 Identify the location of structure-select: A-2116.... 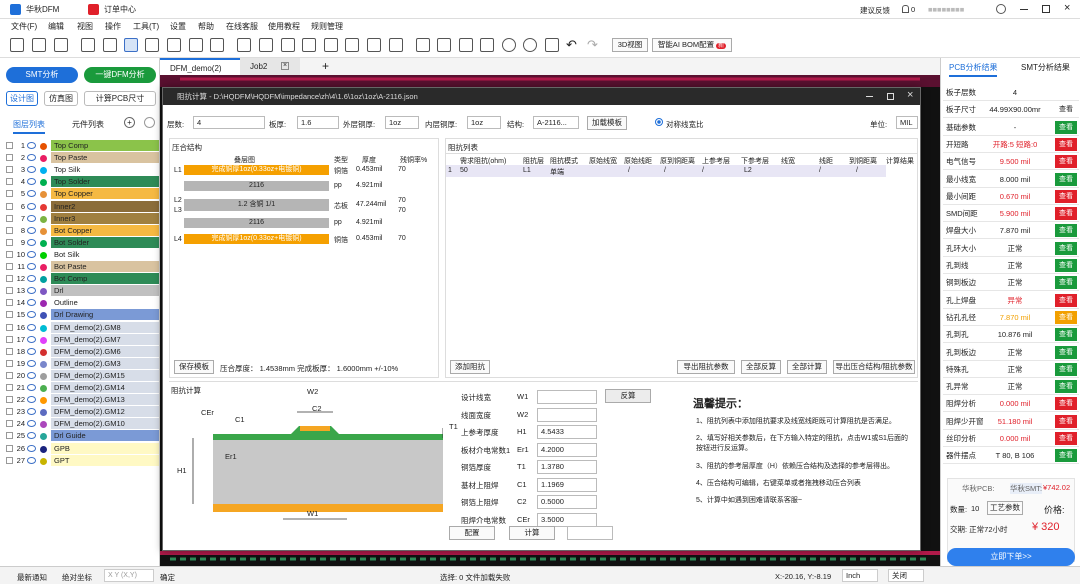
(556, 122).